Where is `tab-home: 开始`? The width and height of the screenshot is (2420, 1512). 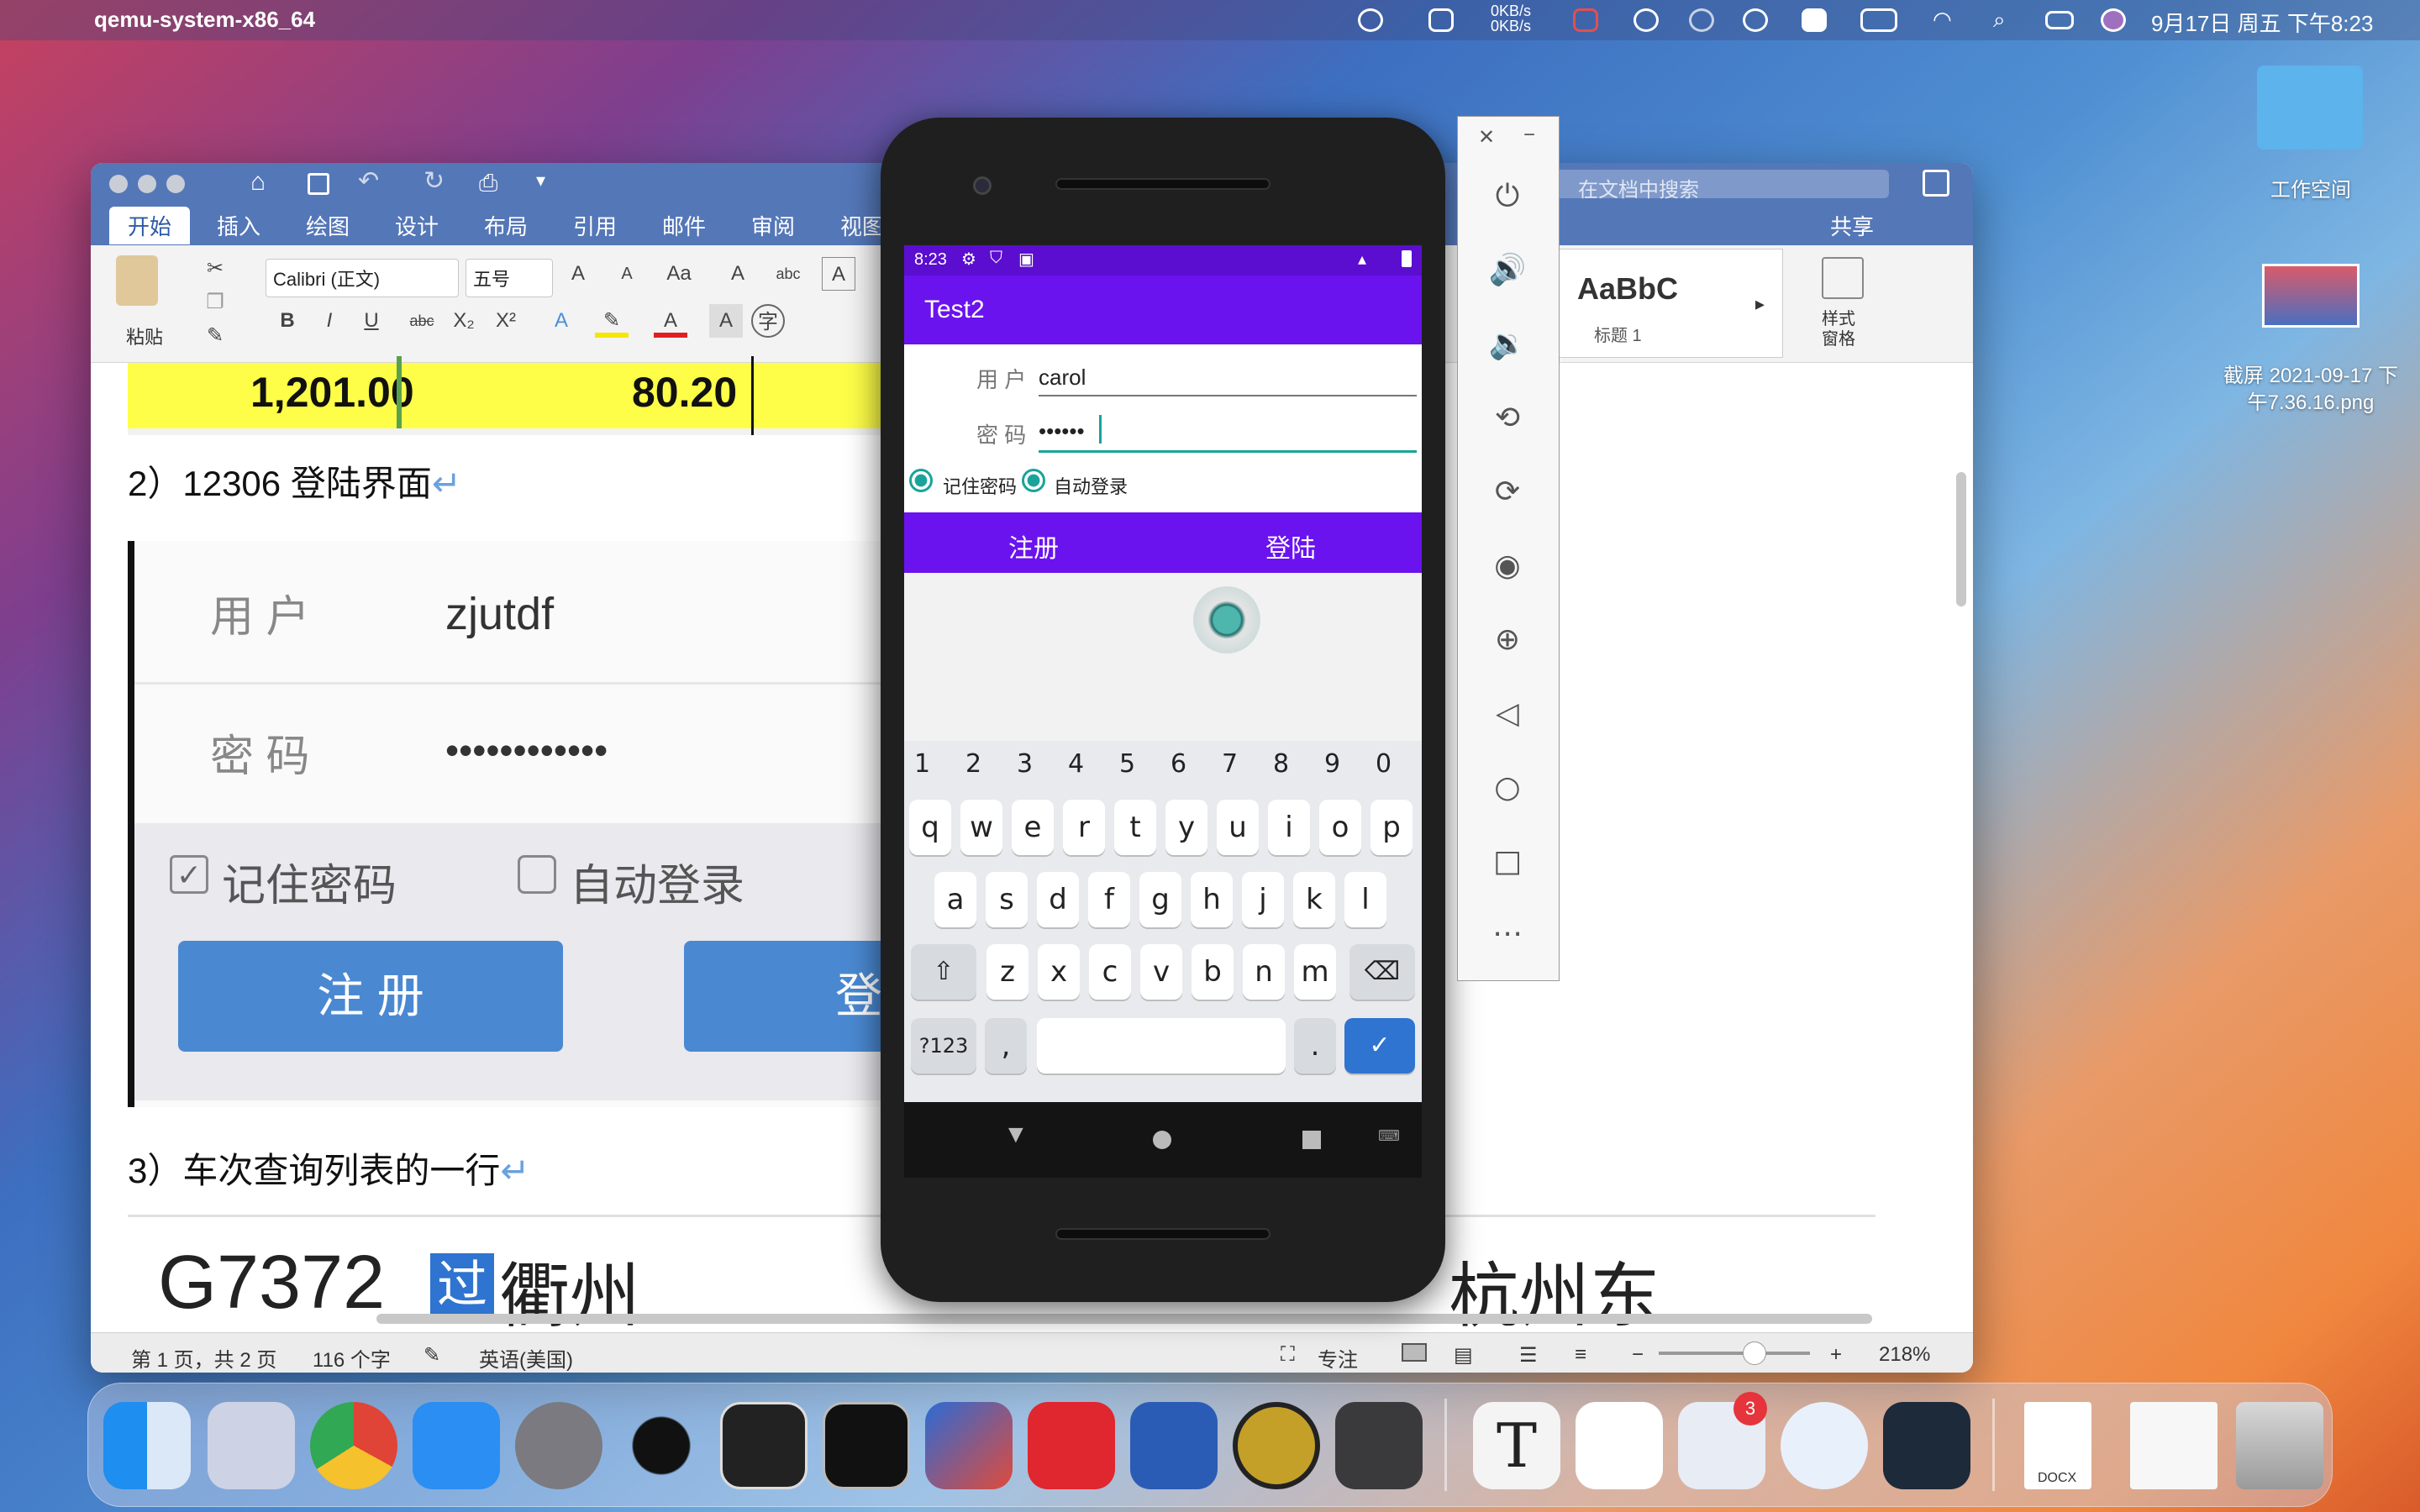
tab-home: 开始 is located at coordinates (150, 225).